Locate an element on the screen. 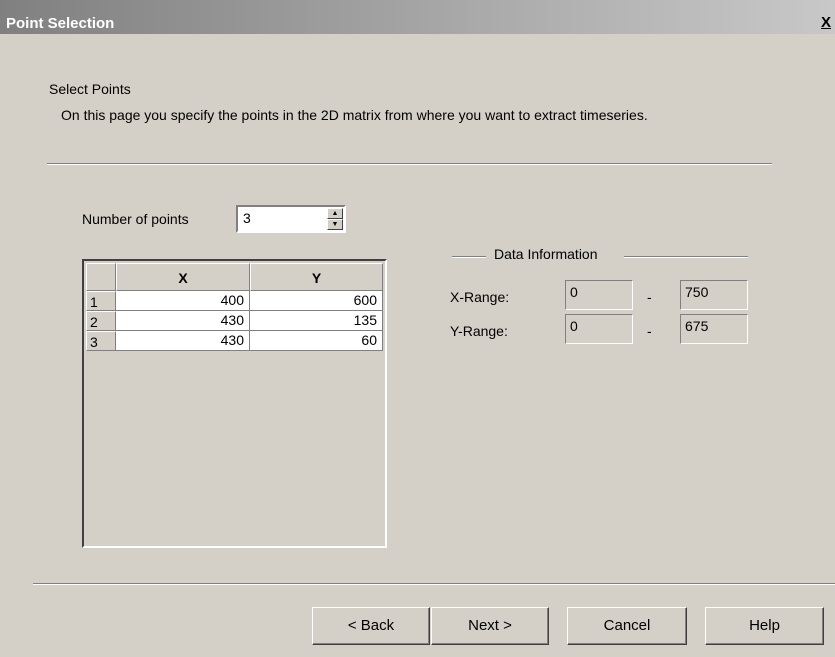 The image size is (835, 657). x-range-label: X-Range: is located at coordinates (480, 297).